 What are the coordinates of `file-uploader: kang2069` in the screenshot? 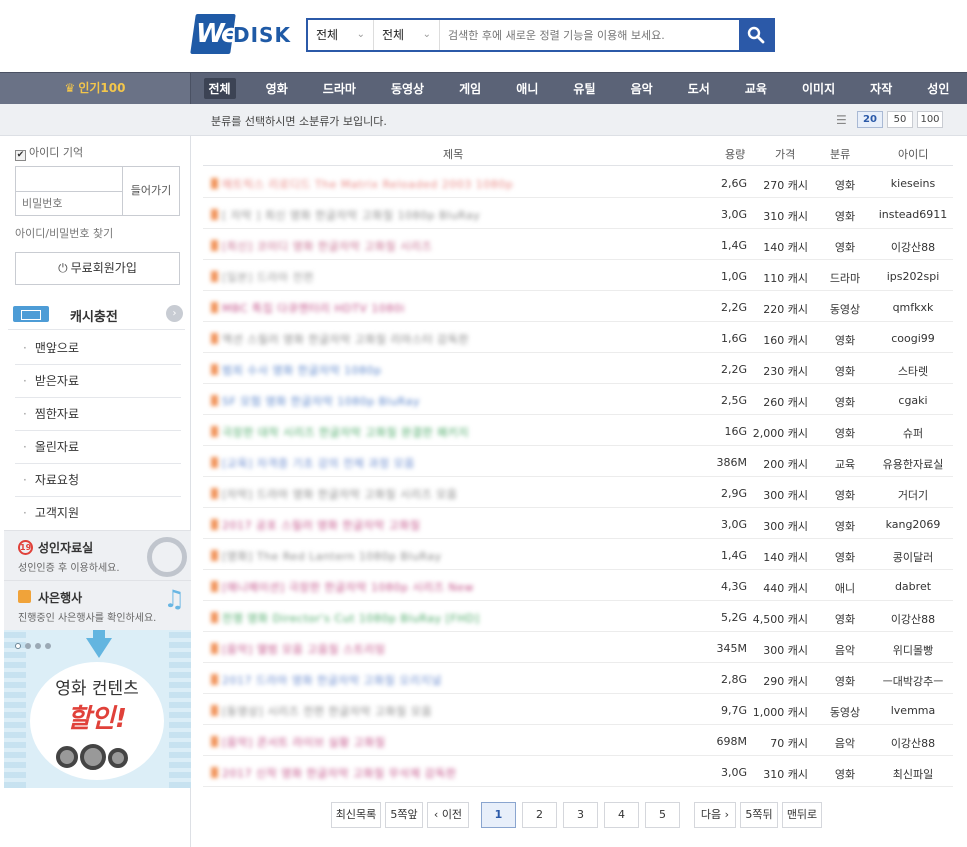 It's located at (913, 524).